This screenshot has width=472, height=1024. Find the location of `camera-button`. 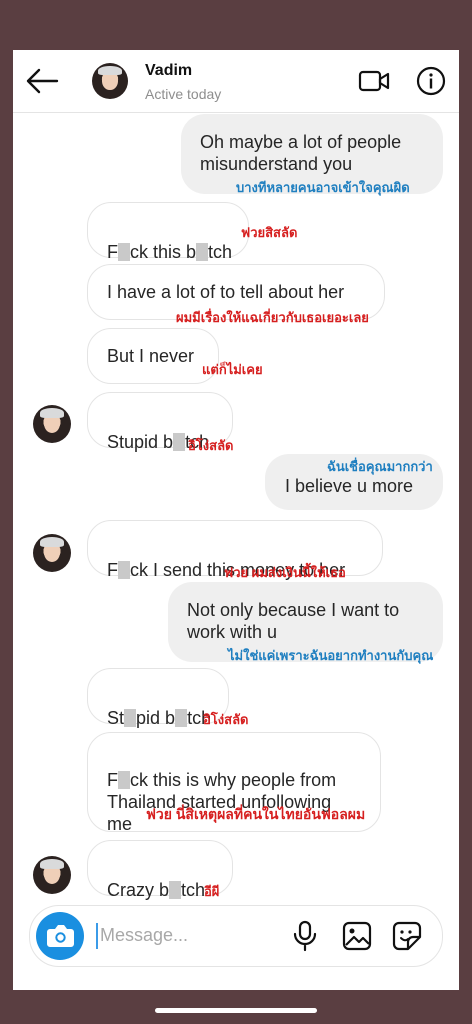

camera-button is located at coordinates (60, 936).